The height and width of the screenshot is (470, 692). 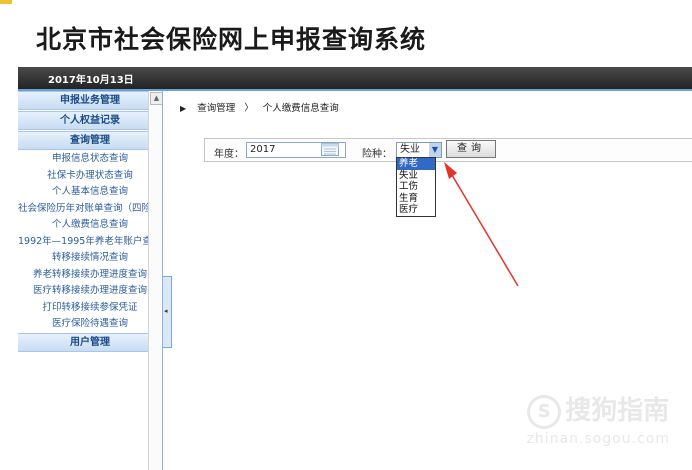 I want to click on option-medical: 医疗, so click(x=416, y=210).